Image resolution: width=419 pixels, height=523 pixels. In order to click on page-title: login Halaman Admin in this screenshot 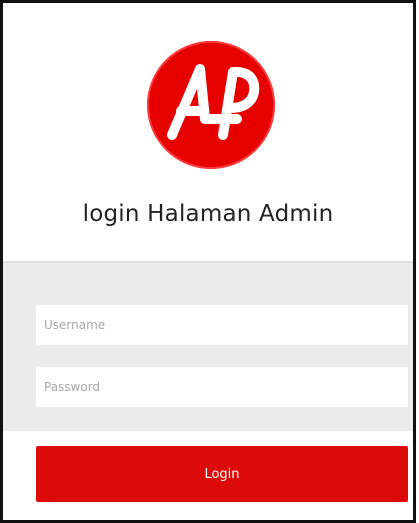, I will do `click(208, 214)`.